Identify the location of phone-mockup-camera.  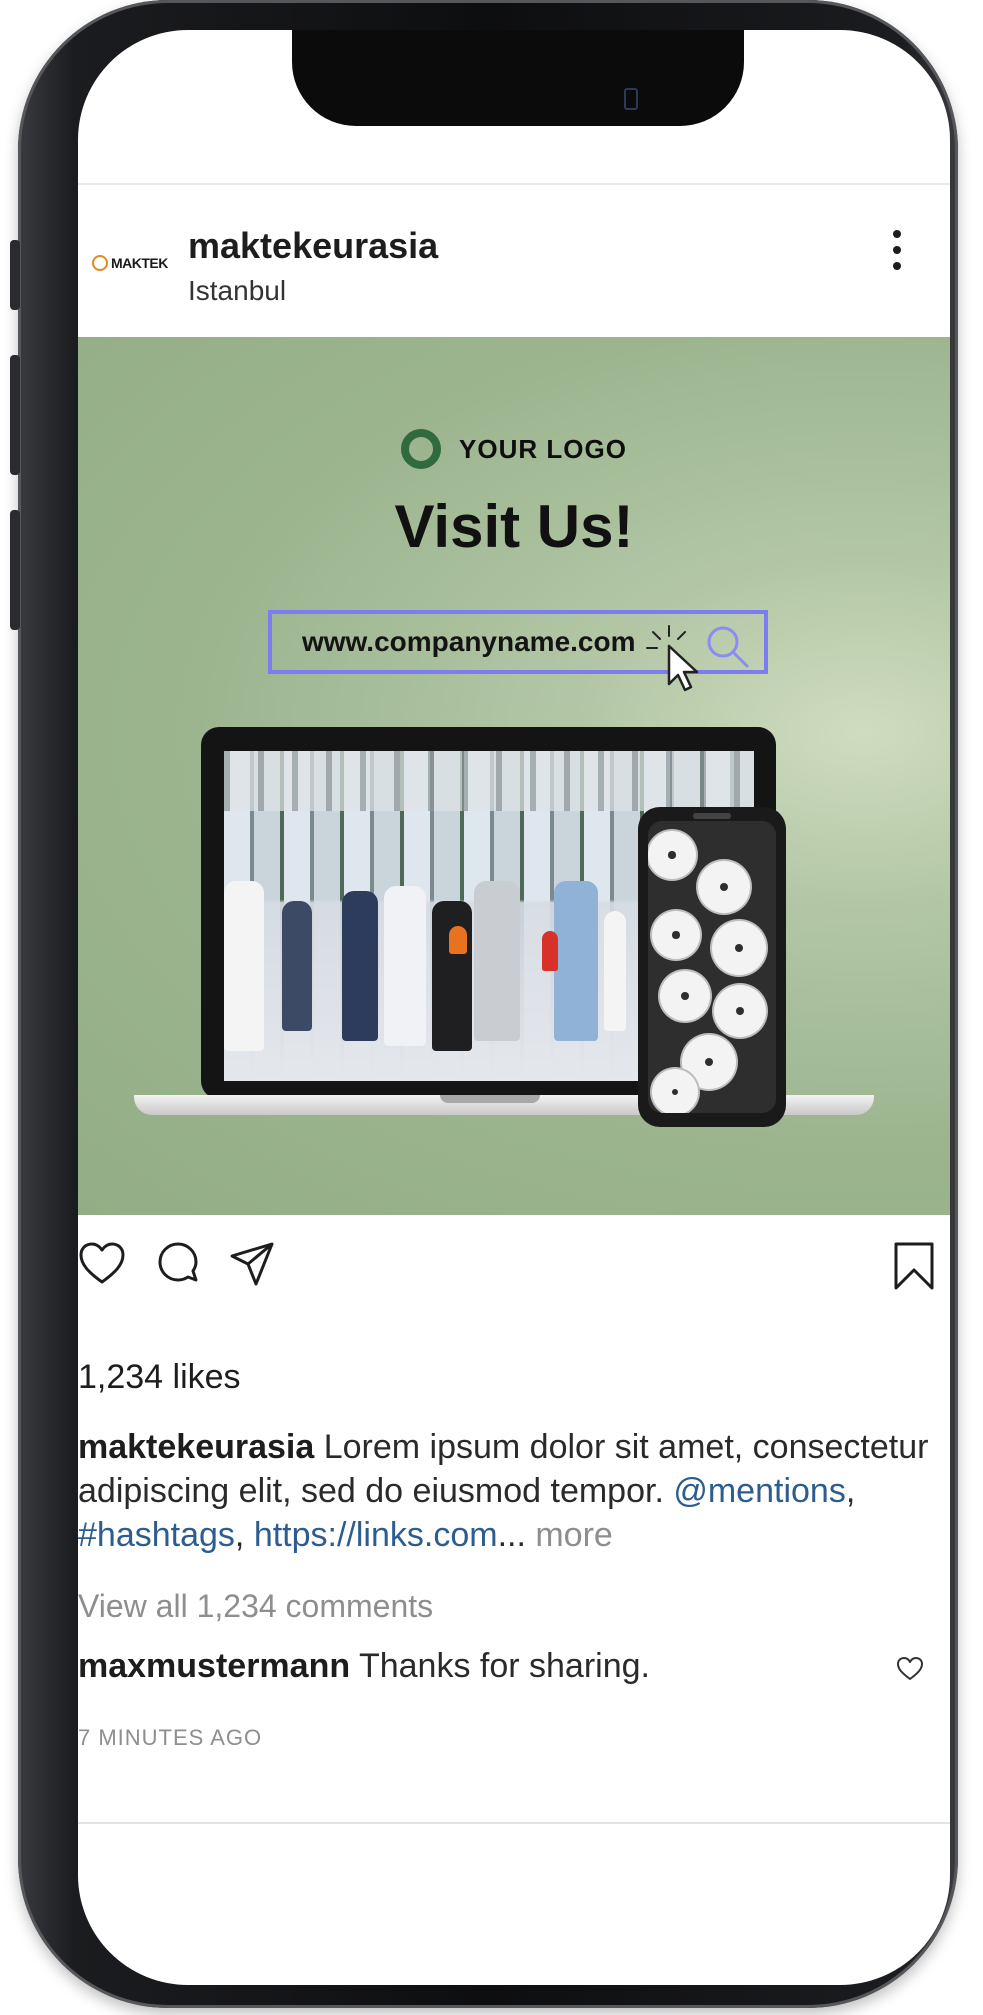
(712, 816).